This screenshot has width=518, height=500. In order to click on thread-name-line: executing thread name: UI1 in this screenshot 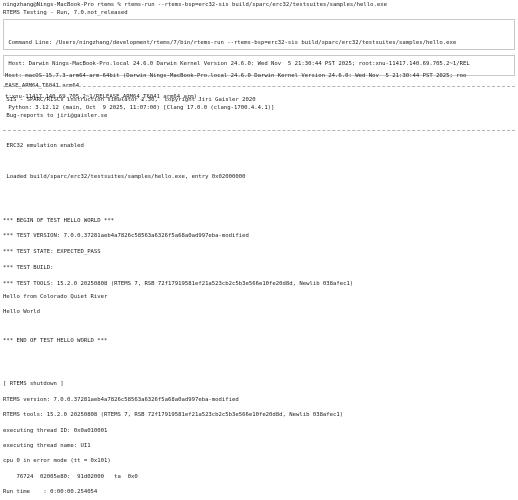, I will do `click(47, 446)`.